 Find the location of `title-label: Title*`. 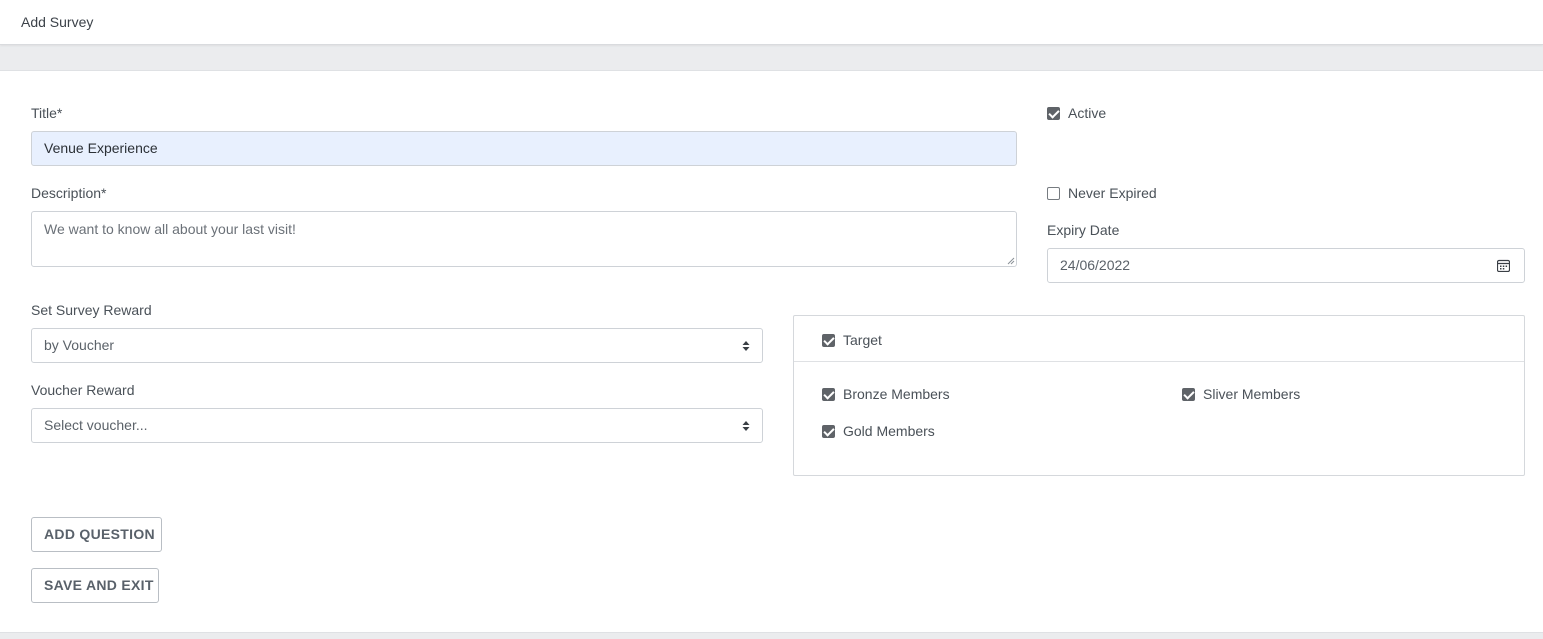

title-label: Title* is located at coordinates (47, 113).